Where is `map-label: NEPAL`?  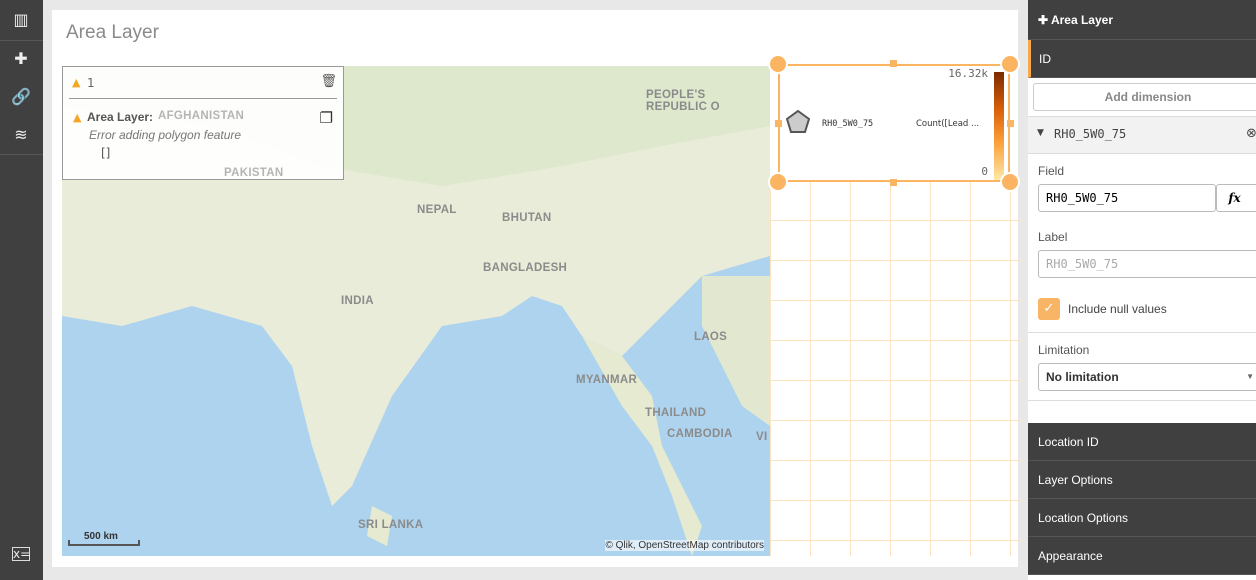
map-label: NEPAL is located at coordinates (437, 210).